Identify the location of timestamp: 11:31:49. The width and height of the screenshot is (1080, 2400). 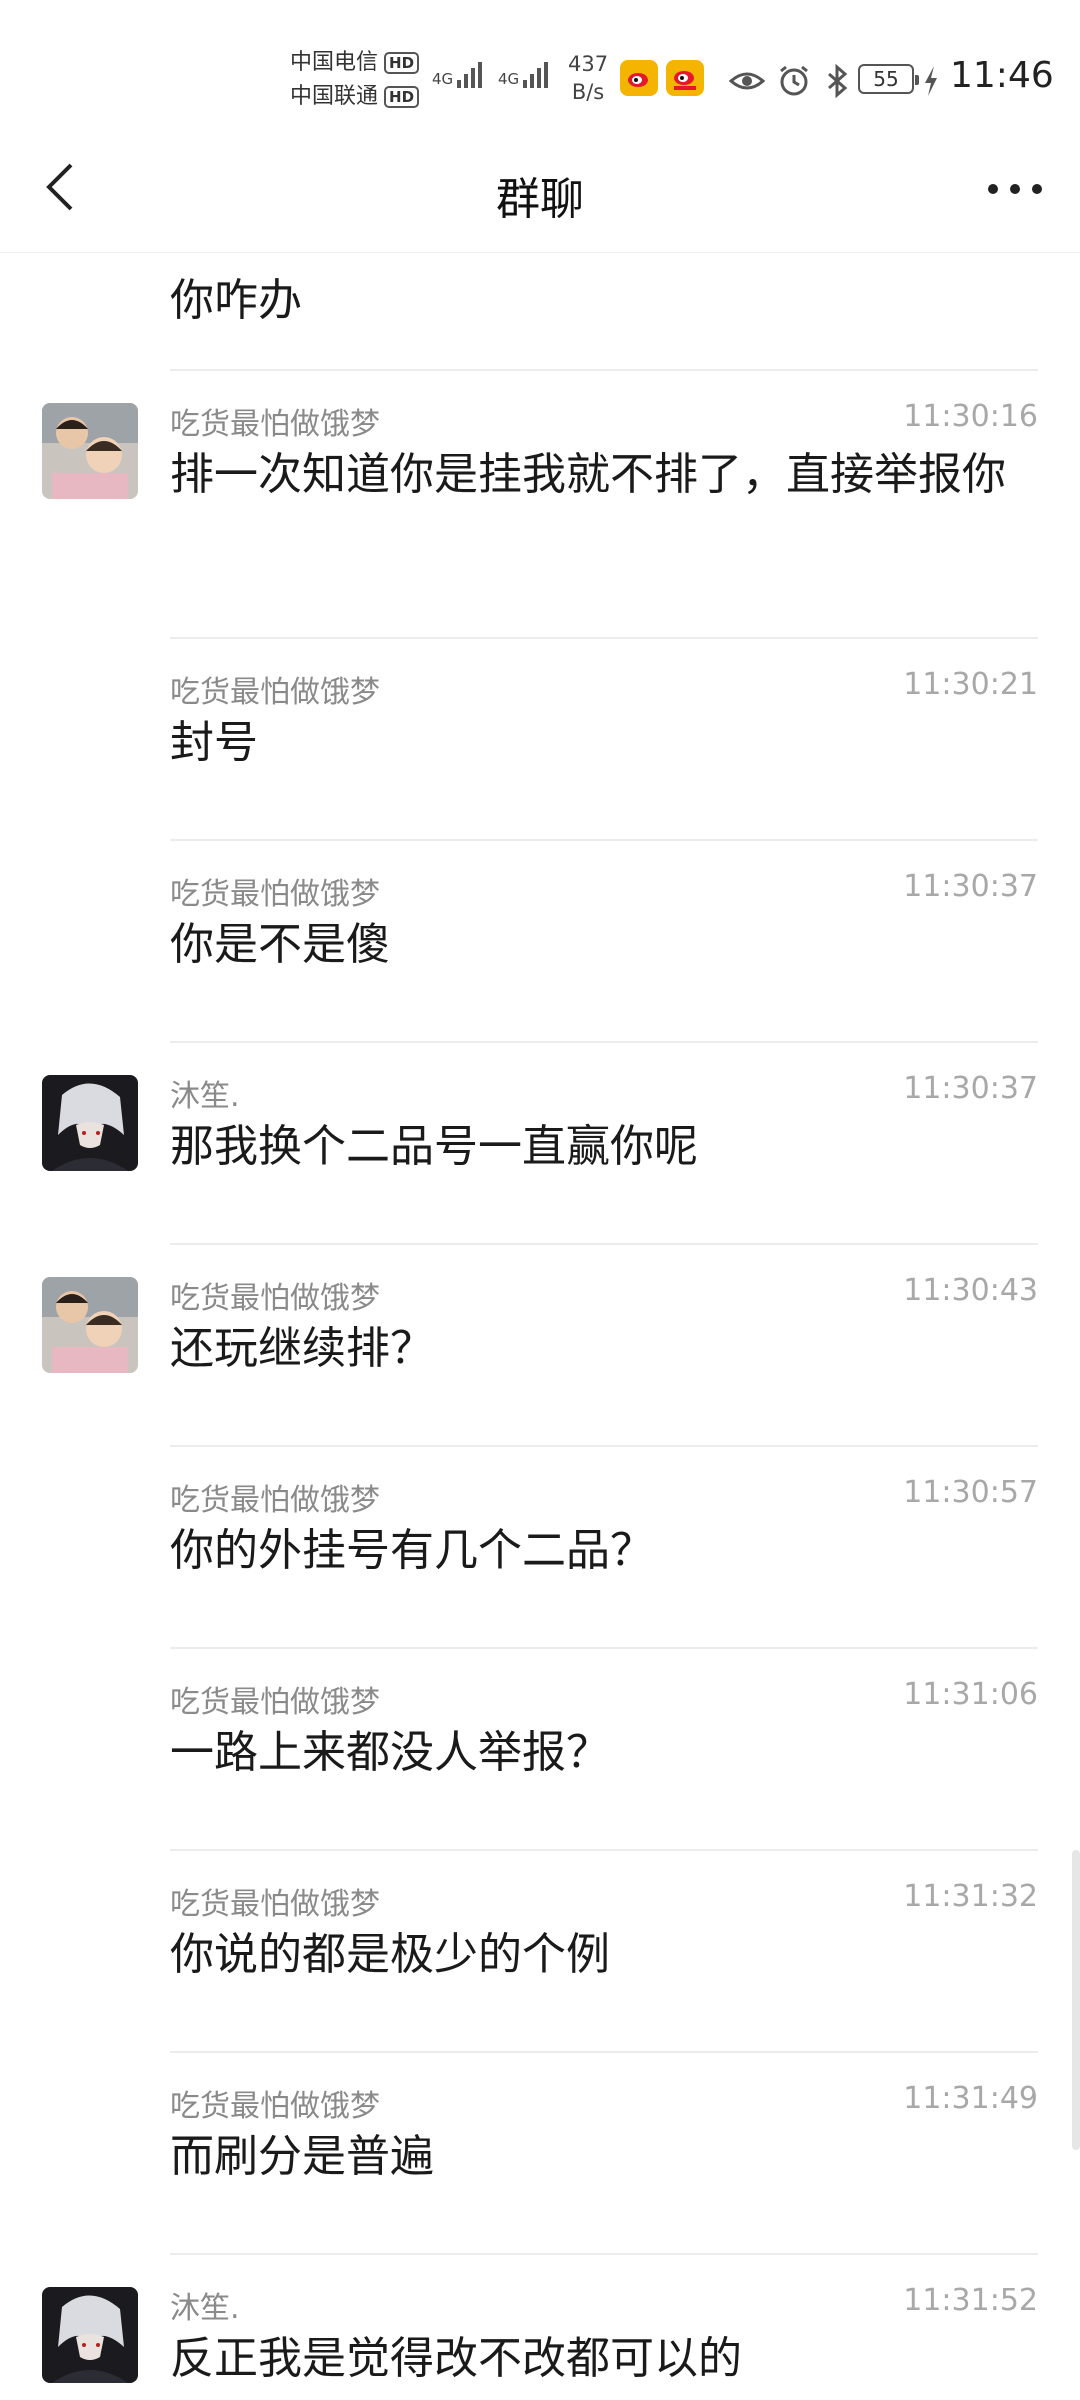
(970, 2098).